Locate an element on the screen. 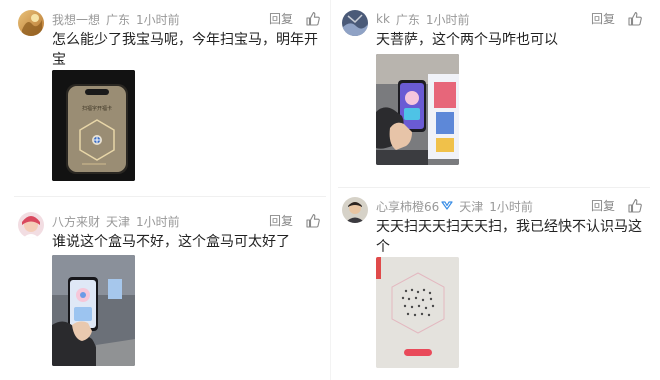  comment-text-line: 天天扫天天扫天天扫，我已经快不认识马这个 is located at coordinates (509, 237).